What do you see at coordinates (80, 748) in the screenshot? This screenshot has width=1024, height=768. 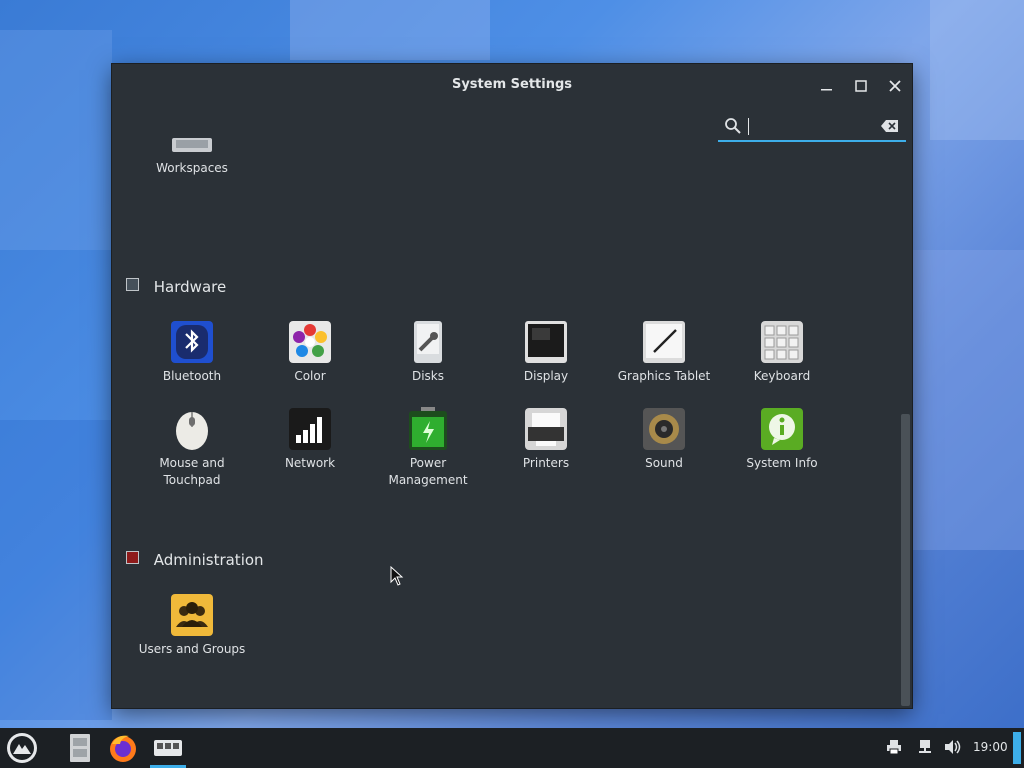 I see `file-manager-icon` at bounding box center [80, 748].